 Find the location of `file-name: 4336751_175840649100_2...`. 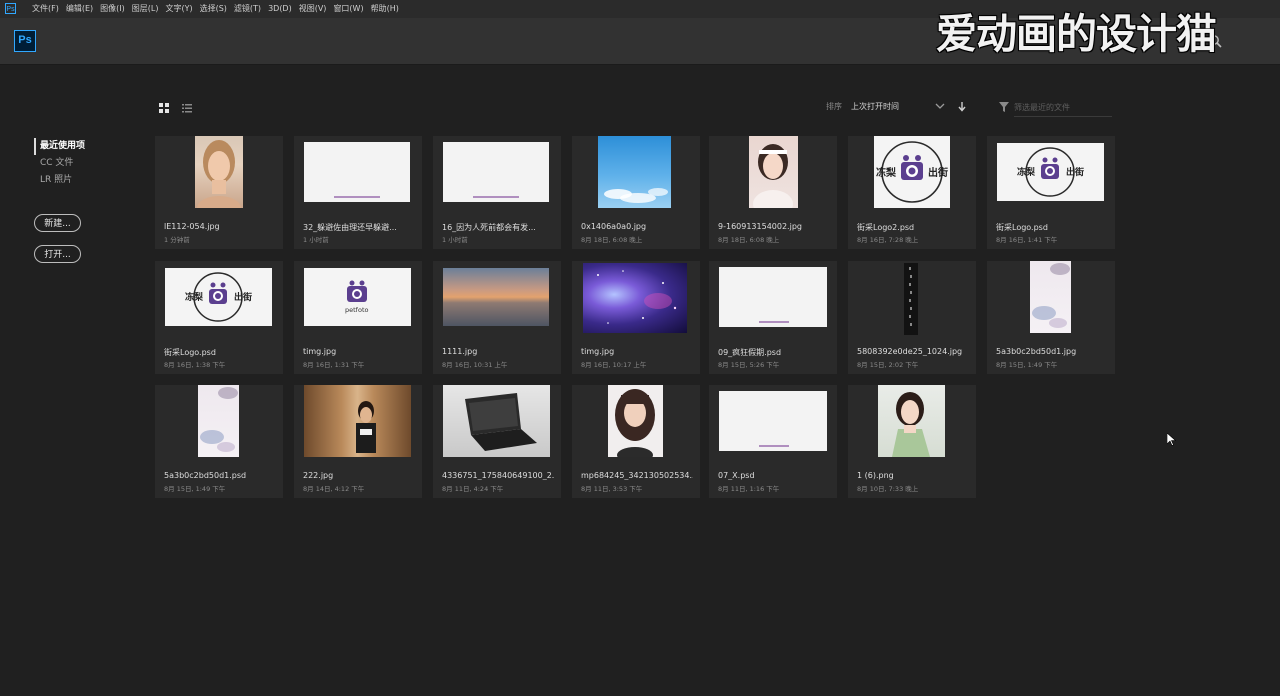

file-name: 4336751_175840649100_2... is located at coordinates (498, 475).